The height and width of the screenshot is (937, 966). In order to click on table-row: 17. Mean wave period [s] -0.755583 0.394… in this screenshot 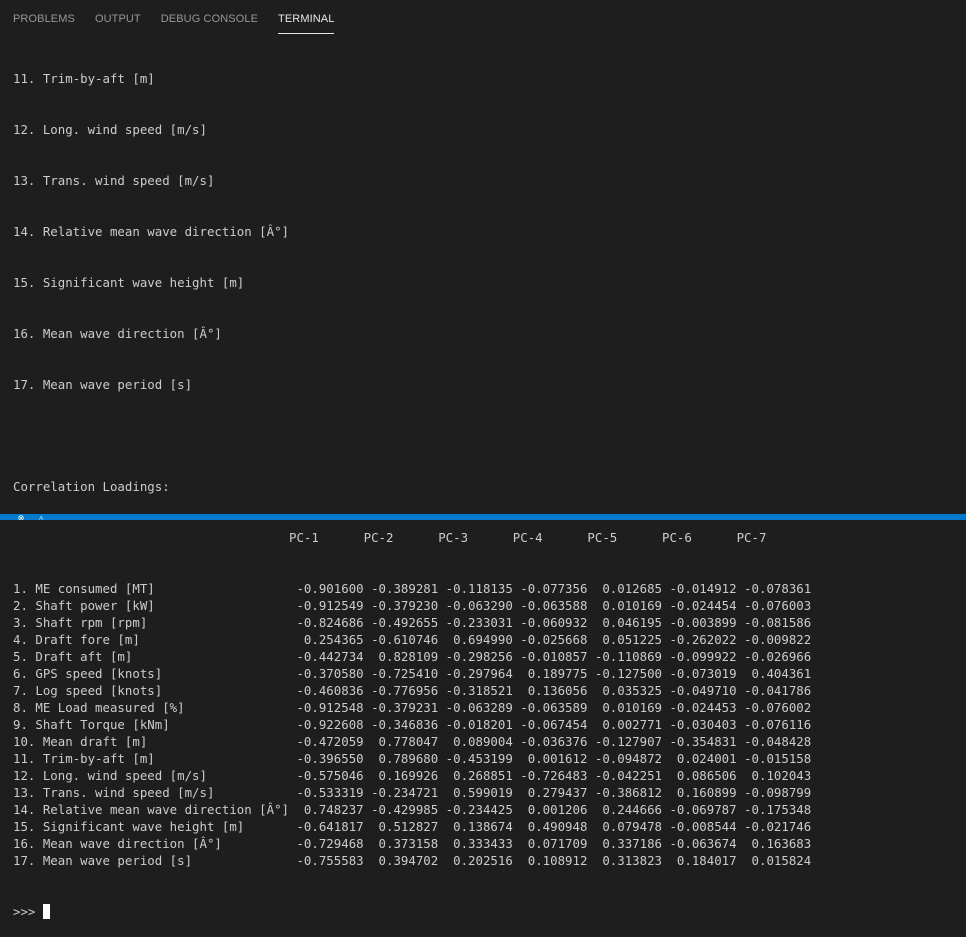, I will do `click(412, 860)`.